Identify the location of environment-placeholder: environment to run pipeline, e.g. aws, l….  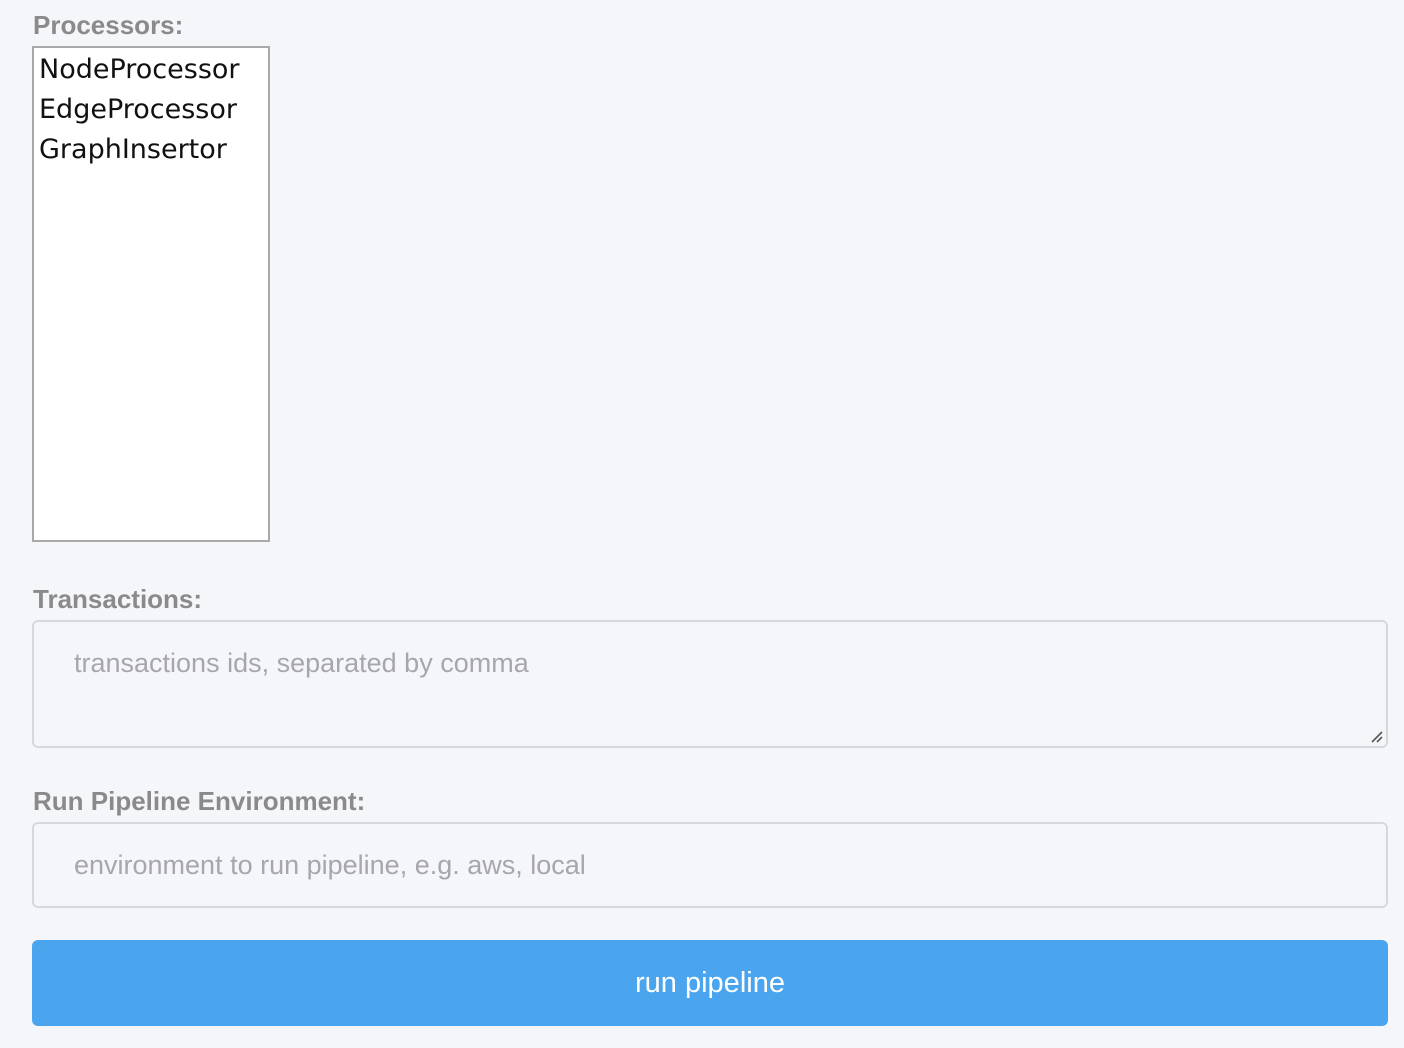
(330, 865).